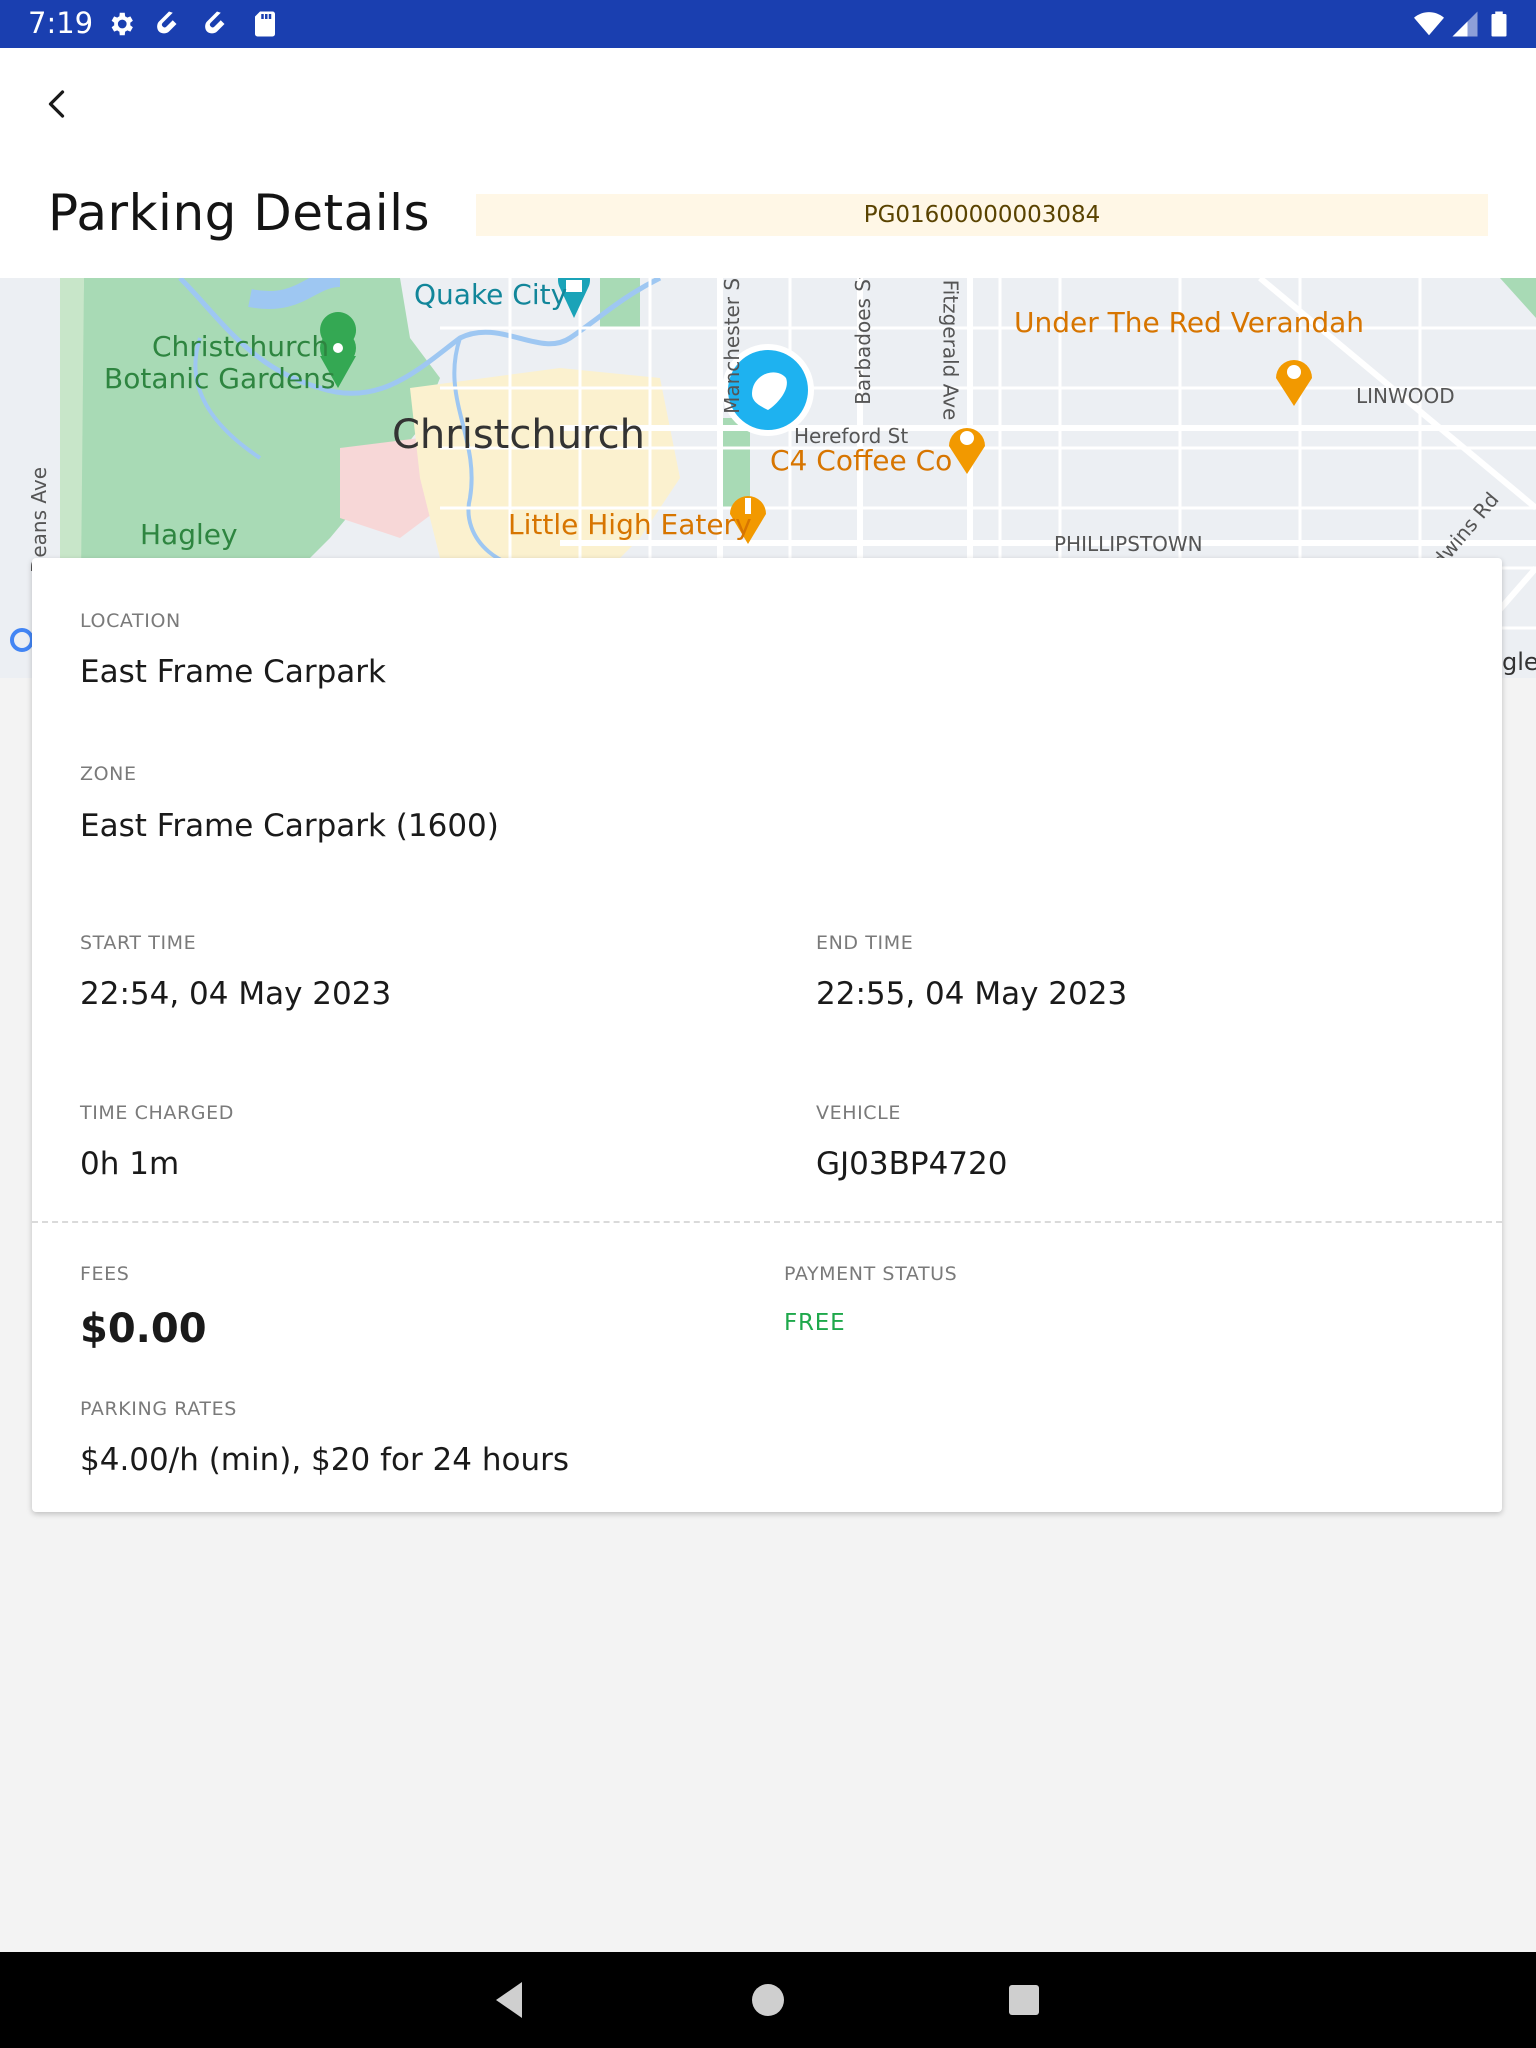 The height and width of the screenshot is (2048, 1536). Describe the element at coordinates (768, 163) in the screenshot. I see `header: Parking Details PG01600000003084` at that location.